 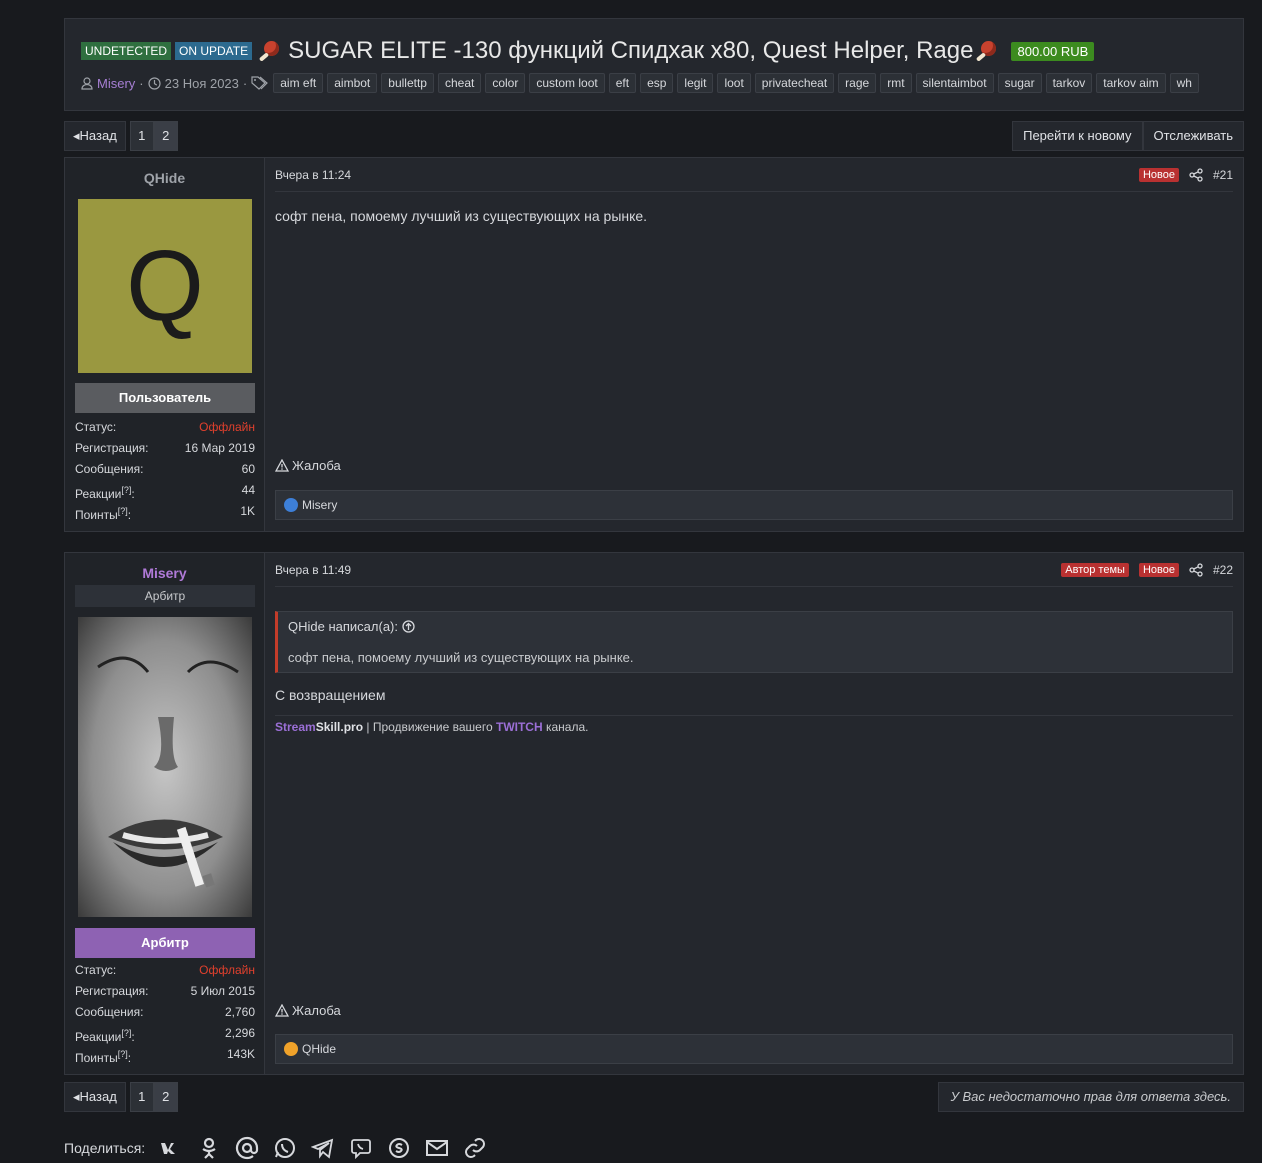 What do you see at coordinates (505, 83) in the screenshot?
I see `tag-chip: color` at bounding box center [505, 83].